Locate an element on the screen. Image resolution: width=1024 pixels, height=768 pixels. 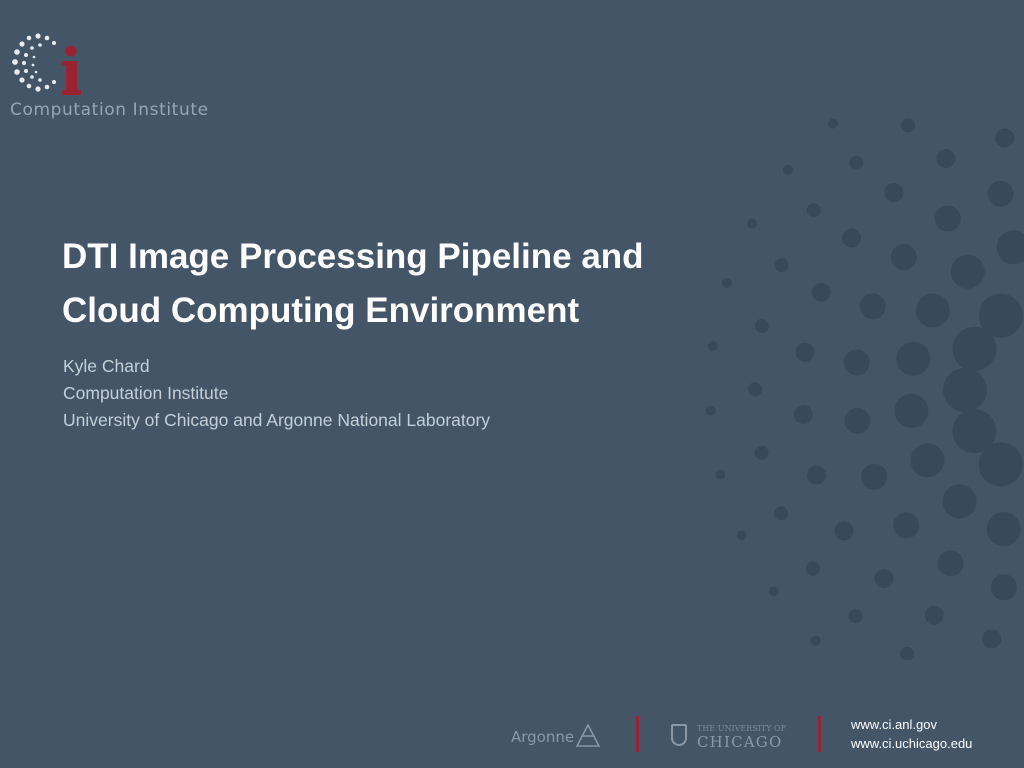
footer-urls: www.ci.anl.gov www.ci.uchicago.edu is located at coordinates (911, 734).